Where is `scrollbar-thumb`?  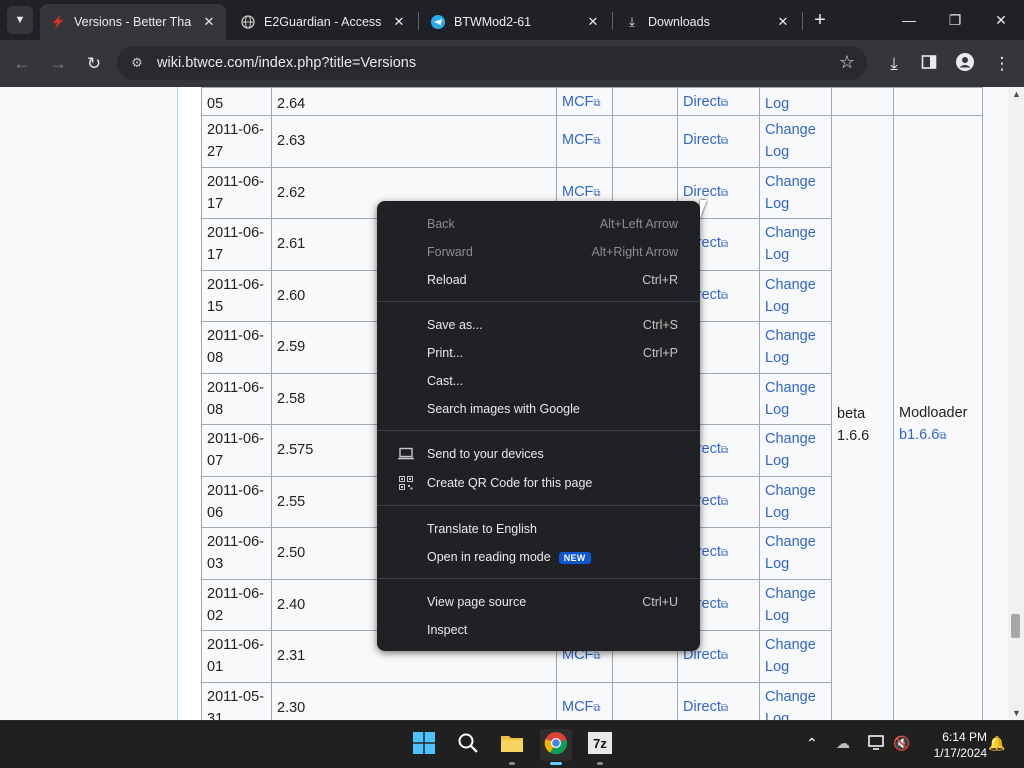 scrollbar-thumb is located at coordinates (1015, 626).